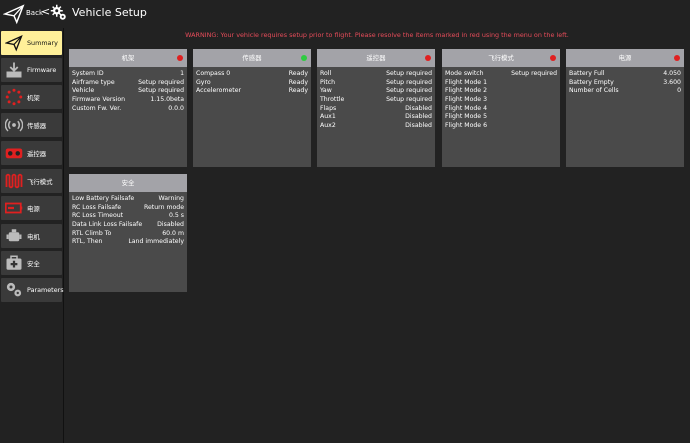 The height and width of the screenshot is (443, 690). I want to click on card-title: 机架, so click(128, 58).